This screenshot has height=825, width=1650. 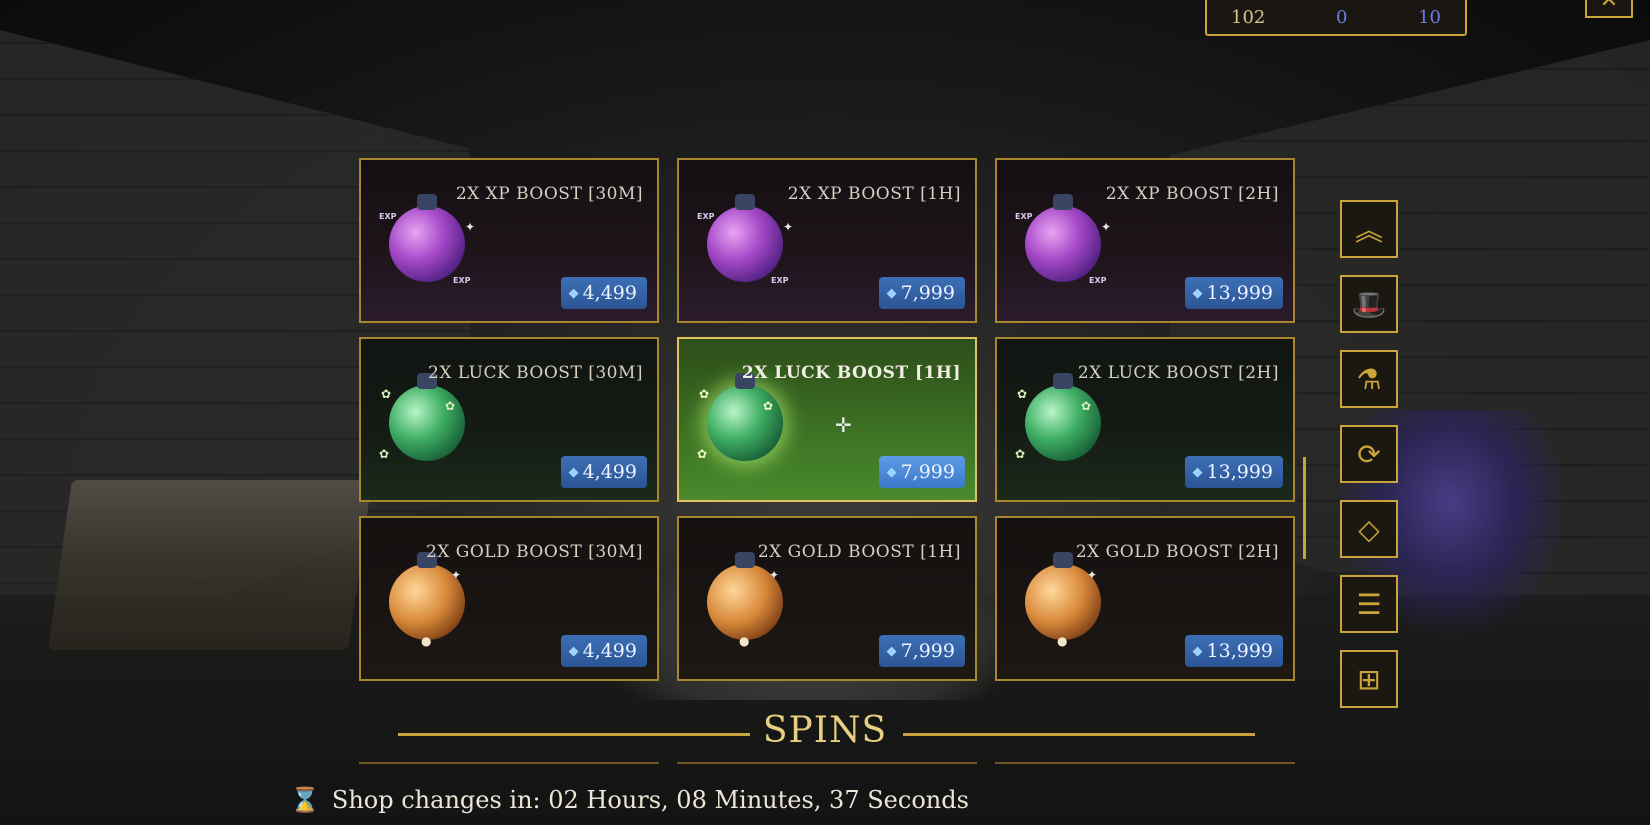 What do you see at coordinates (1609, 6) in the screenshot?
I see `close-icon: ✕` at bounding box center [1609, 6].